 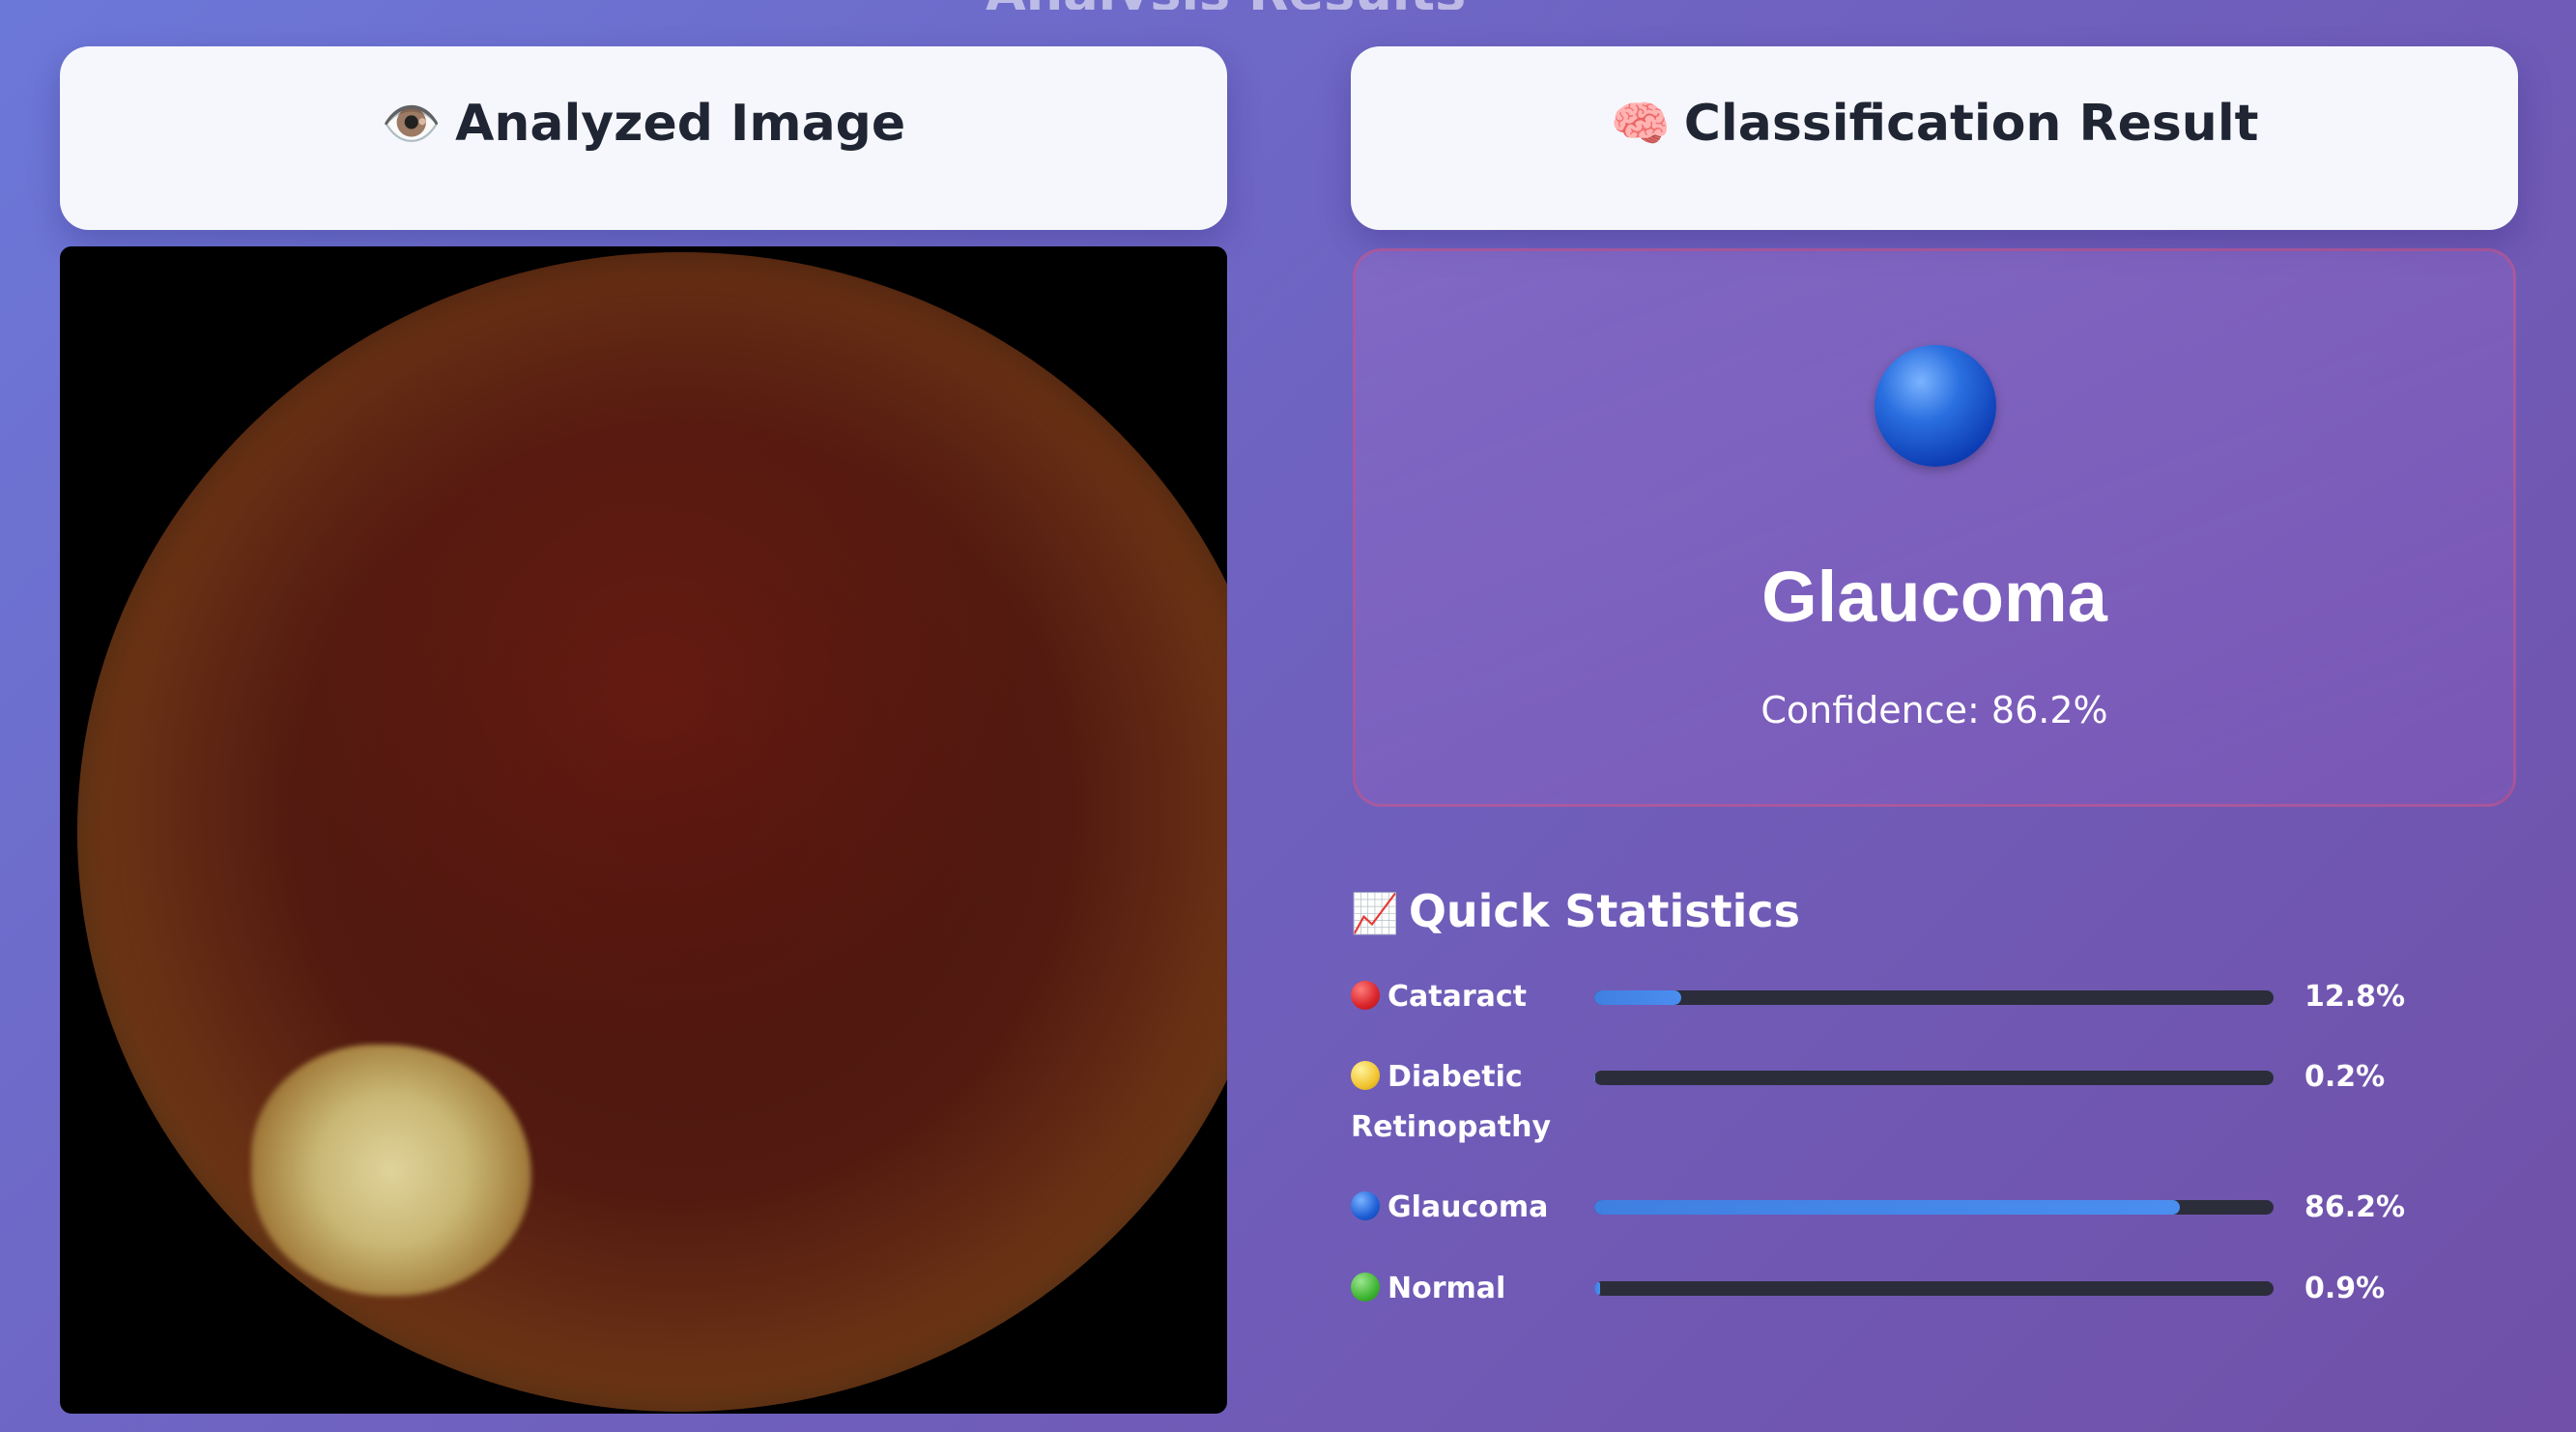 What do you see at coordinates (391, 1171) in the screenshot?
I see `optic-disc` at bounding box center [391, 1171].